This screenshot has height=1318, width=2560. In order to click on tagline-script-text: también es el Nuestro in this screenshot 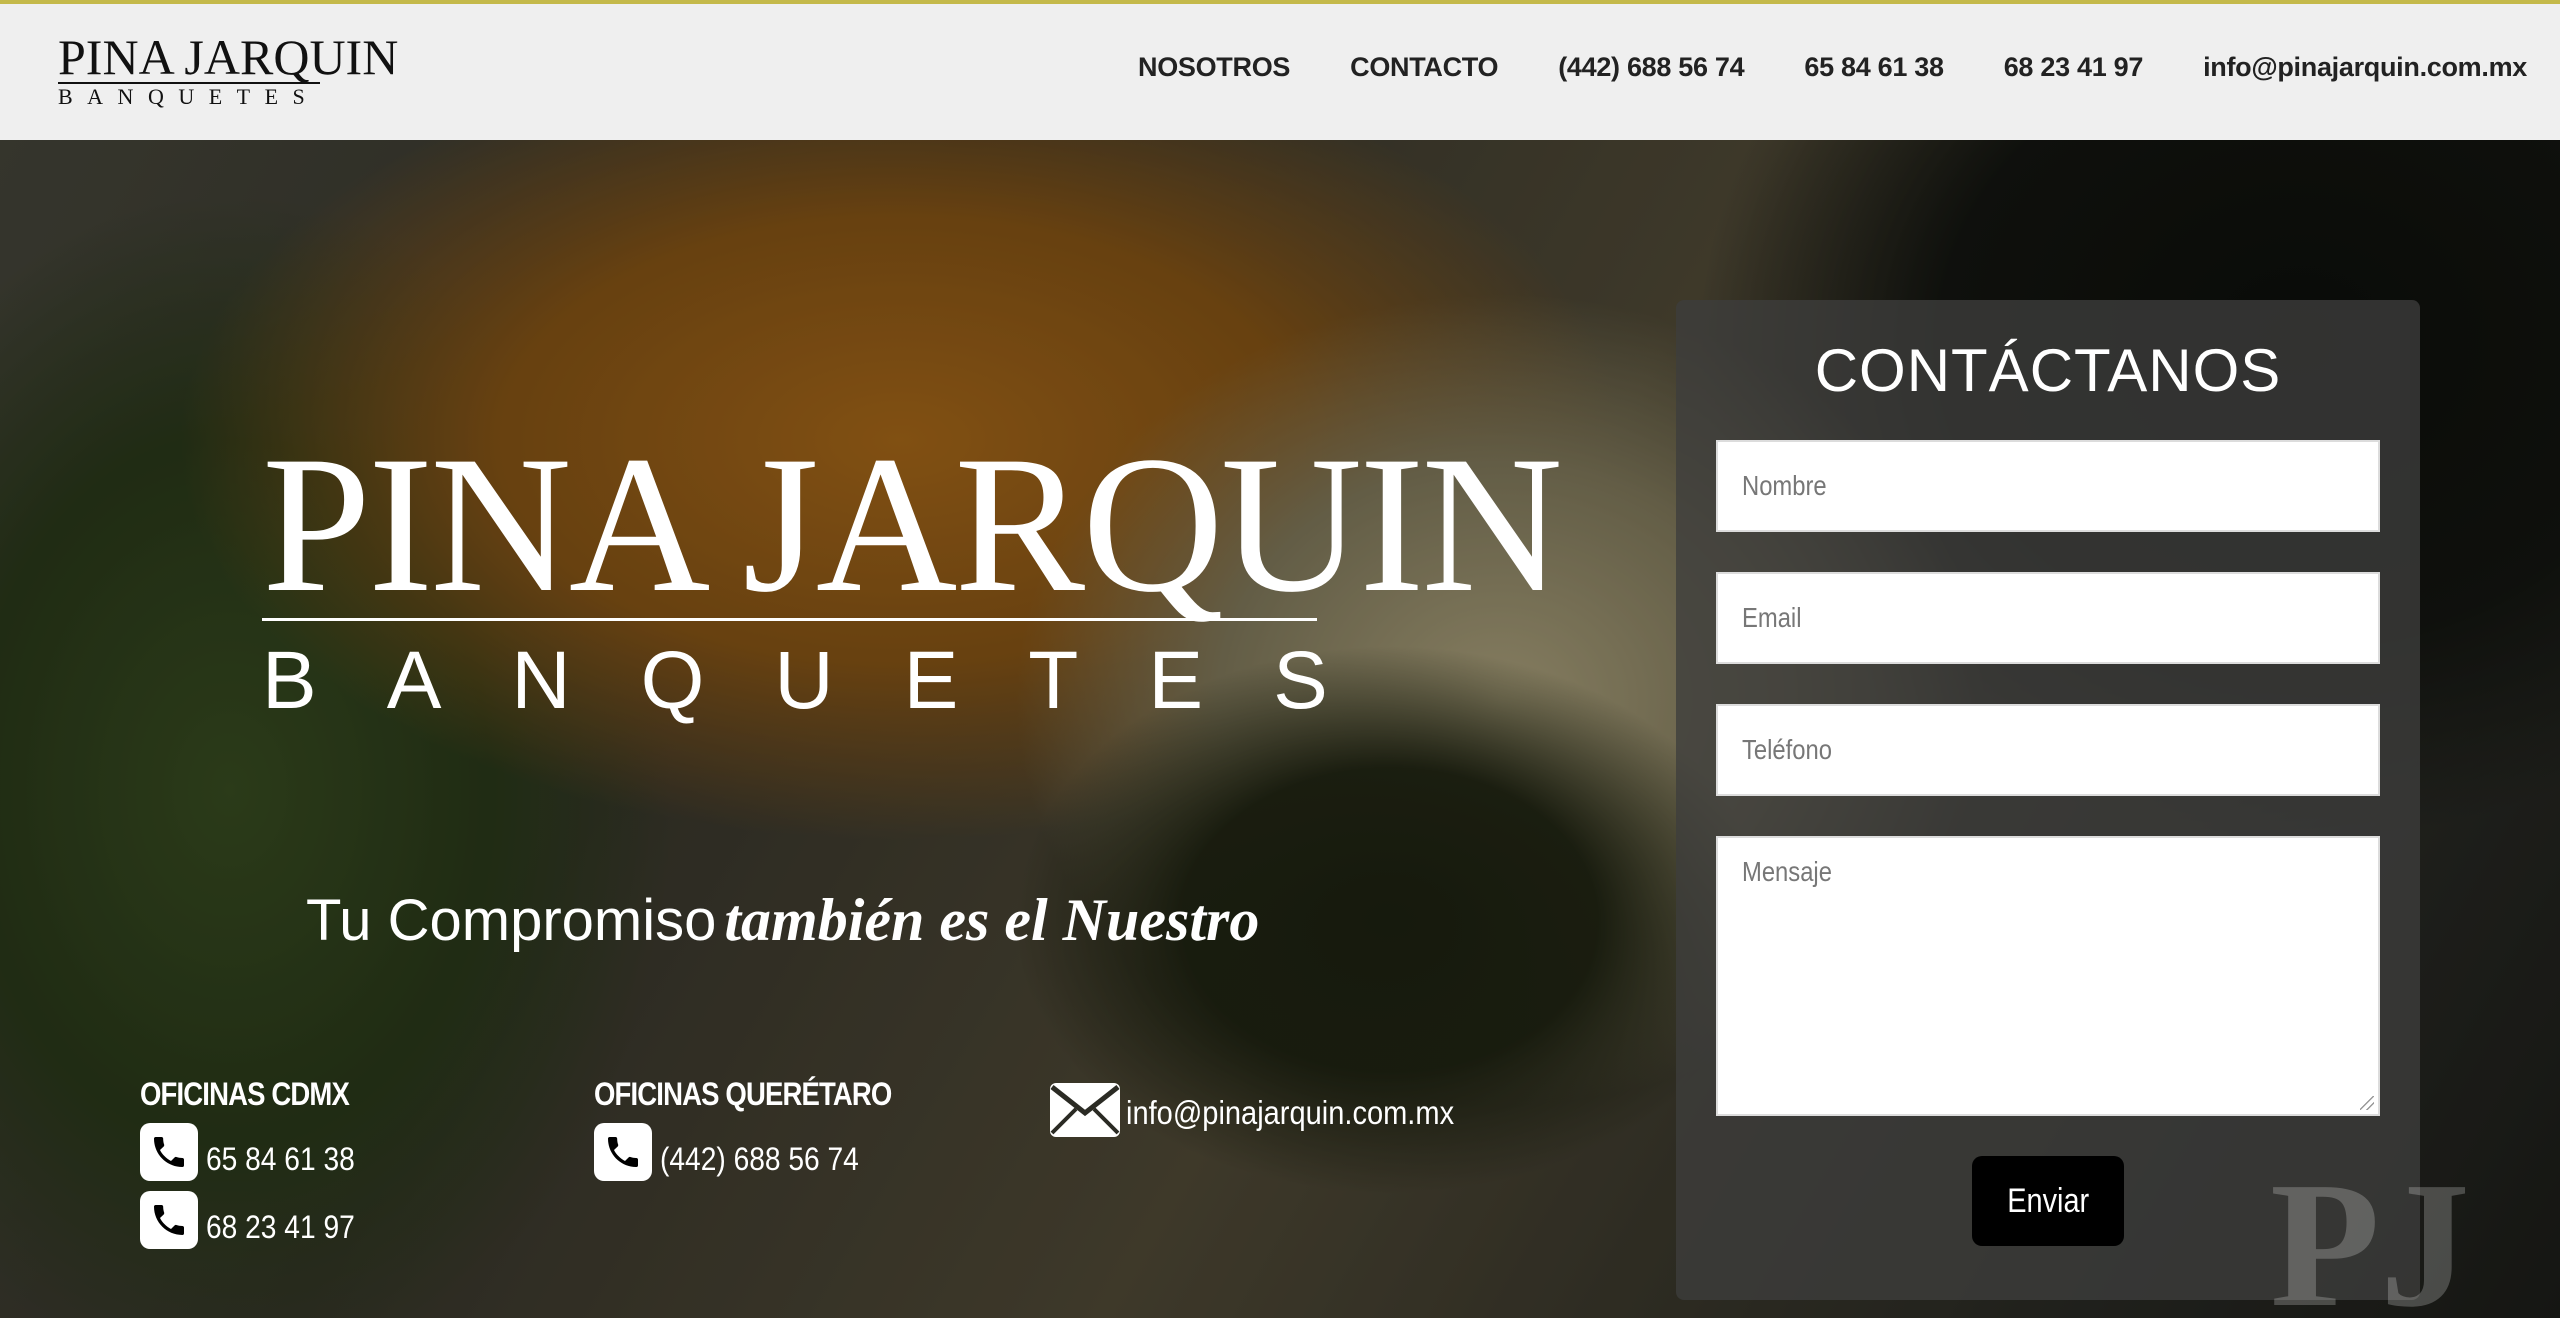, I will do `click(992, 920)`.